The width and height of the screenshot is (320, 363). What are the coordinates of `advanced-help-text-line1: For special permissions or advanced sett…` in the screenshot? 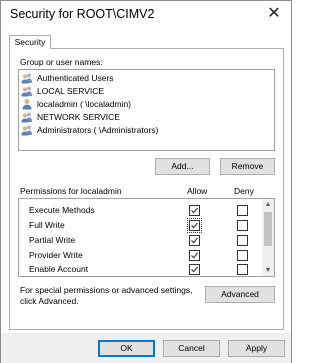 It's located at (106, 290).